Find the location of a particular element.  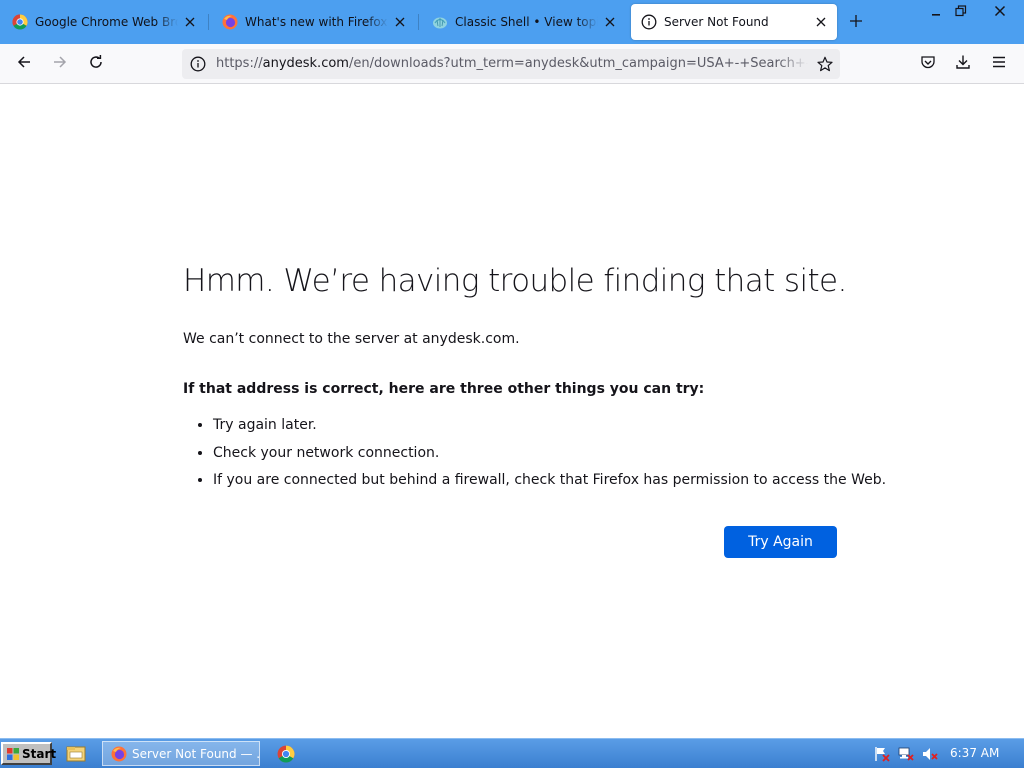

forward-button is located at coordinates (60, 64).